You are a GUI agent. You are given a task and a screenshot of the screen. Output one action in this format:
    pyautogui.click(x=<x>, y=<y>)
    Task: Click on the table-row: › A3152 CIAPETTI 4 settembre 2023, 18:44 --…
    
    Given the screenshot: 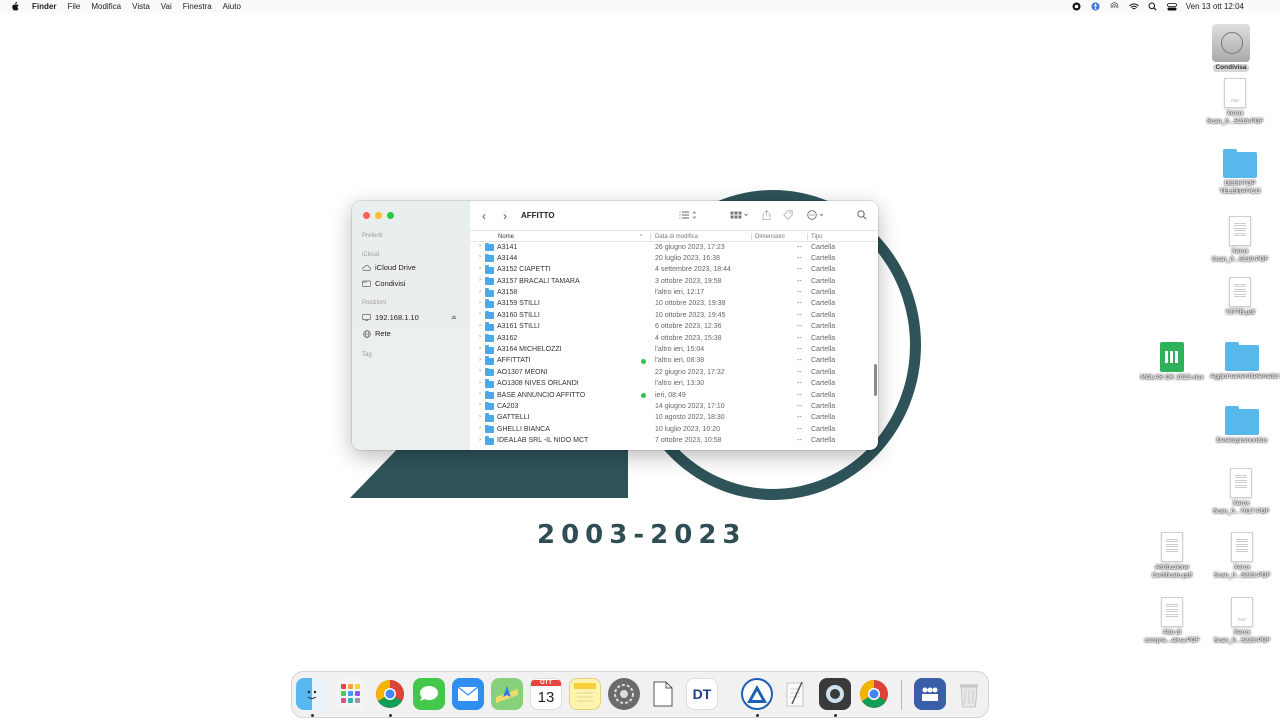 What is the action you would take?
    pyautogui.click(x=672, y=270)
    